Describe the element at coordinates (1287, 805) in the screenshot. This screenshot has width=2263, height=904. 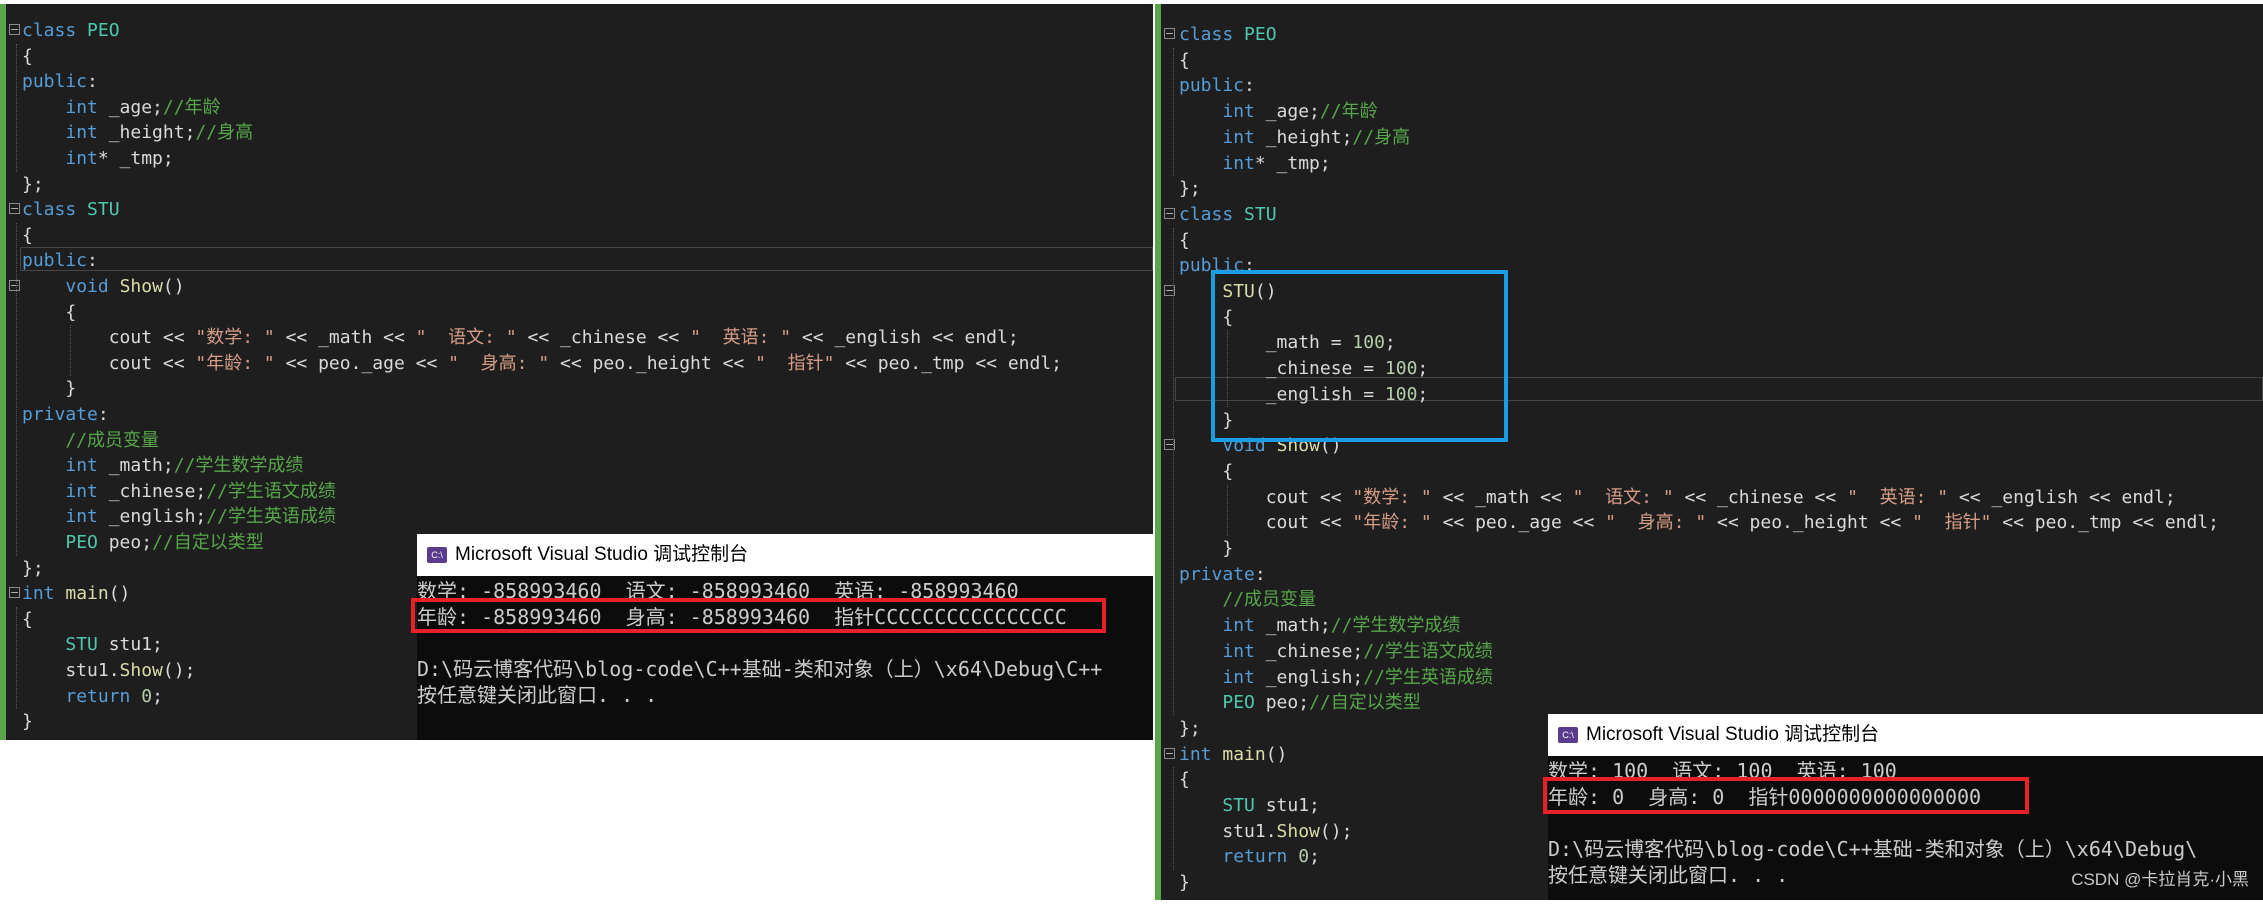
I see `code-token: stu1;` at that location.